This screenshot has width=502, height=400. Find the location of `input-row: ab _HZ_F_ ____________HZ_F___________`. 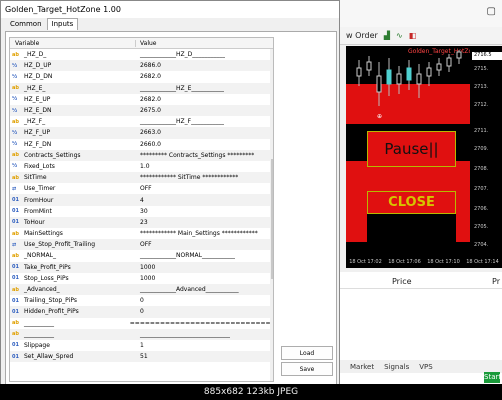

input-row: ab _HZ_F_ ____________HZ_F___________ is located at coordinates (141, 121).